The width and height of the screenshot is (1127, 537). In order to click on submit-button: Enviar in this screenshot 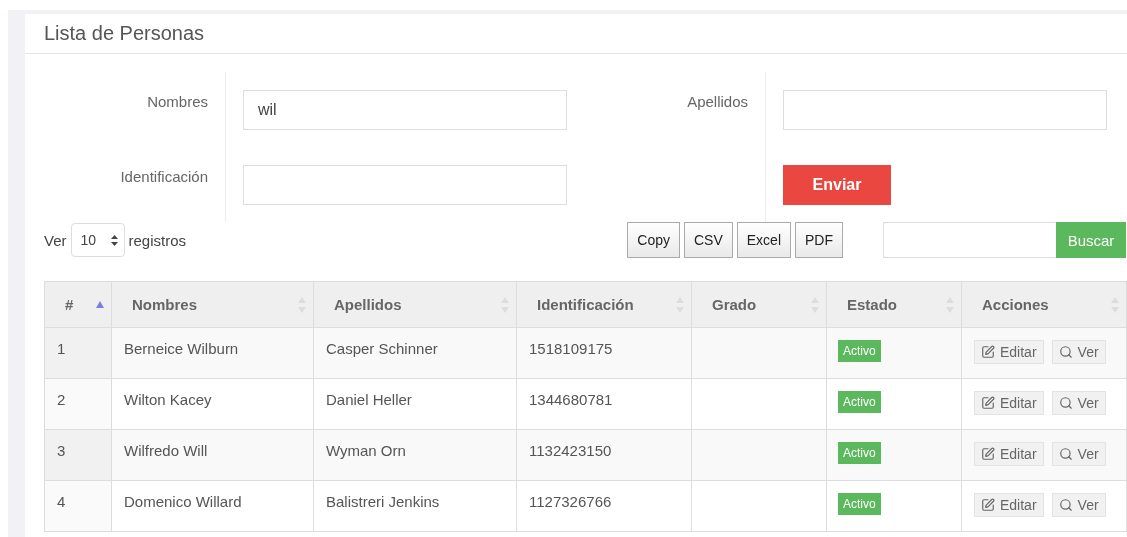, I will do `click(837, 185)`.